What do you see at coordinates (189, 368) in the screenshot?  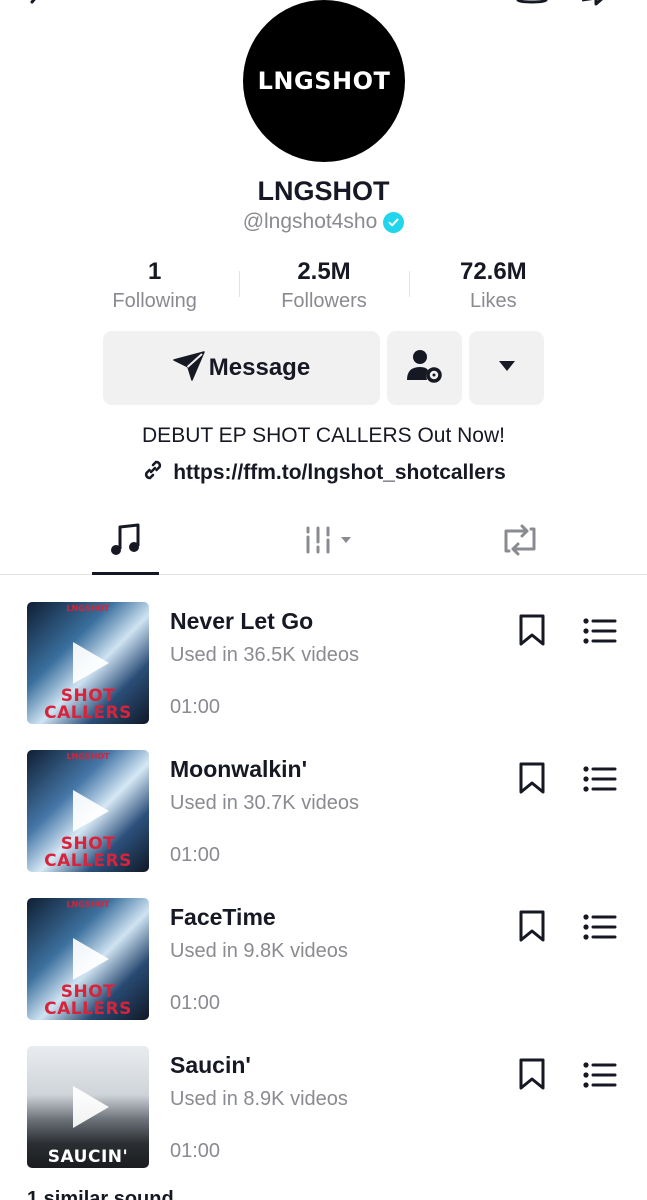 I see `paper-plane-icon` at bounding box center [189, 368].